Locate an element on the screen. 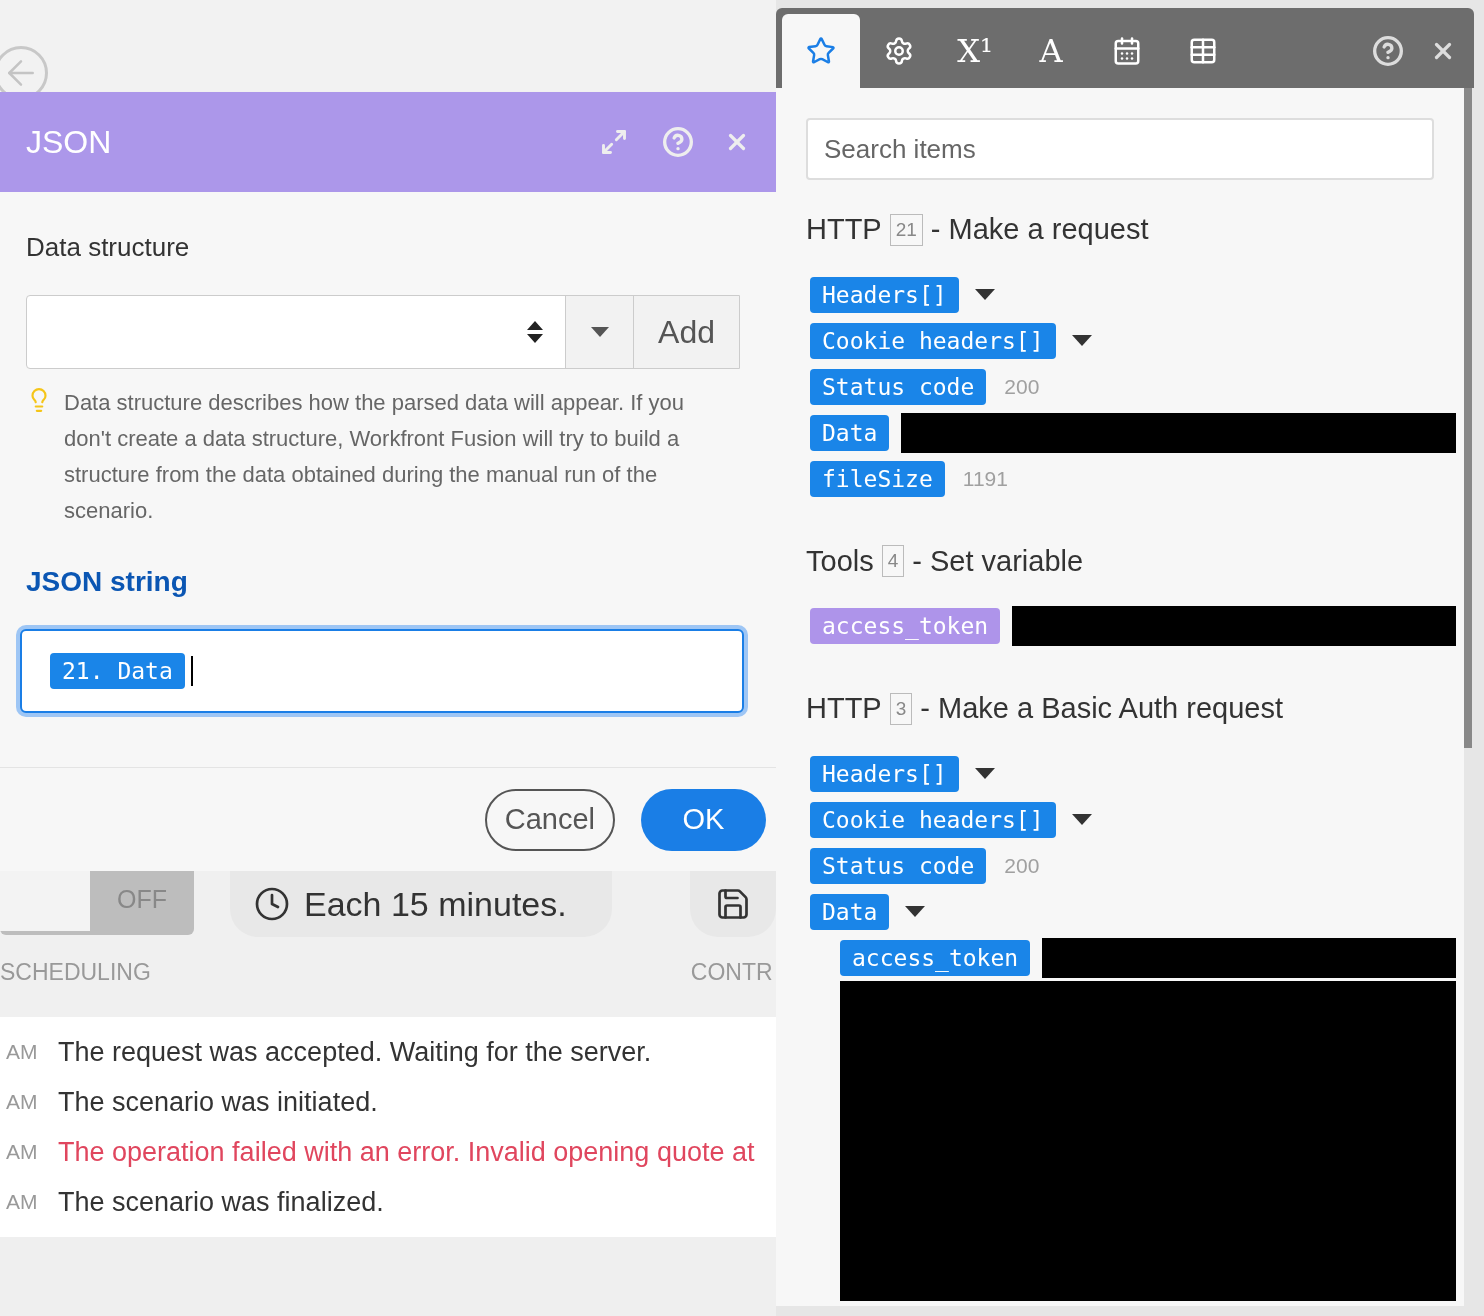 The width and height of the screenshot is (1484, 1316). log-message: The scenario was finalized. is located at coordinates (221, 1202).